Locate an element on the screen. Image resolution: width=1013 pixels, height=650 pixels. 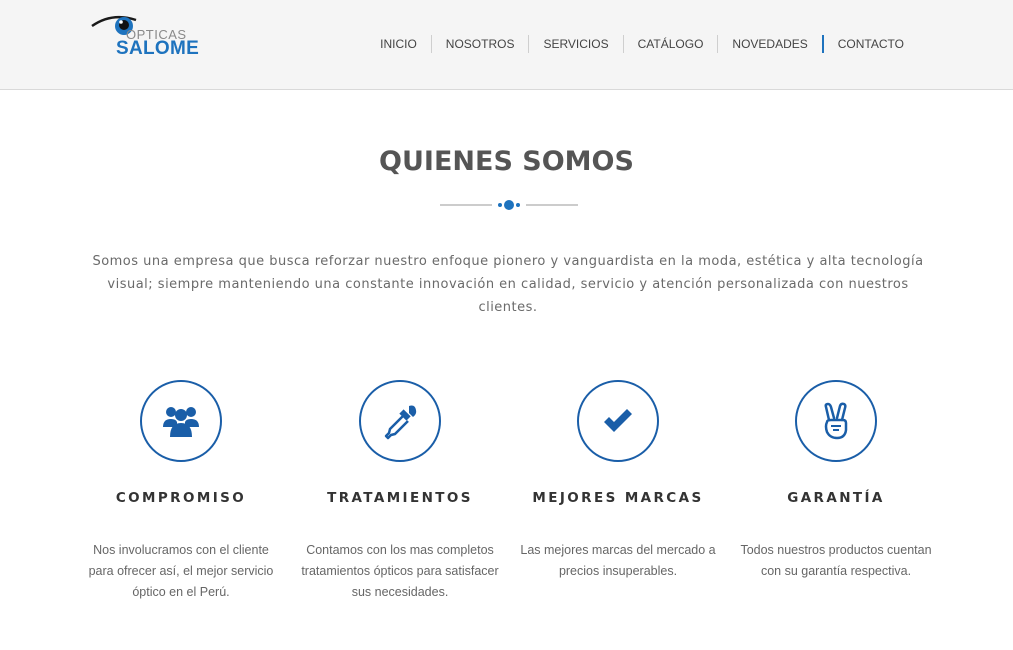
eyedropper-icon is located at coordinates (400, 422).